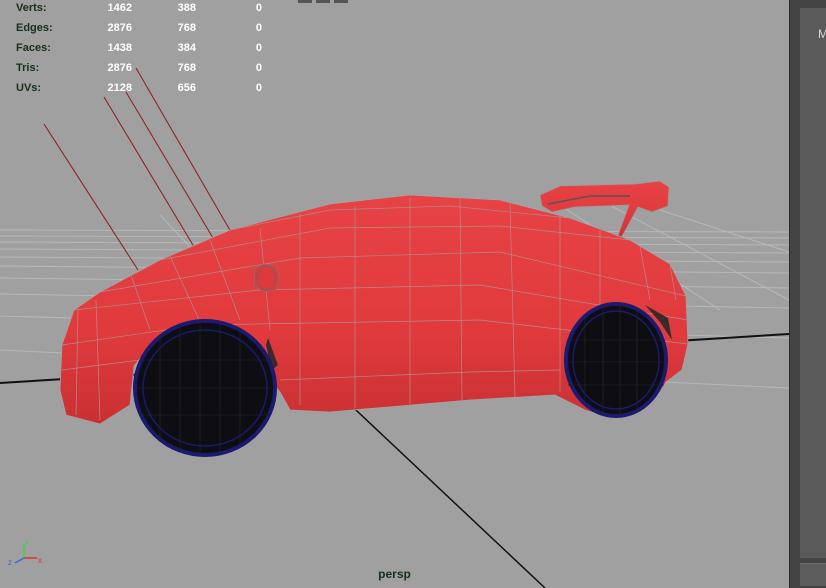 The image size is (826, 588). Describe the element at coordinates (137, 169) in the screenshot. I see `guide-lines` at that location.